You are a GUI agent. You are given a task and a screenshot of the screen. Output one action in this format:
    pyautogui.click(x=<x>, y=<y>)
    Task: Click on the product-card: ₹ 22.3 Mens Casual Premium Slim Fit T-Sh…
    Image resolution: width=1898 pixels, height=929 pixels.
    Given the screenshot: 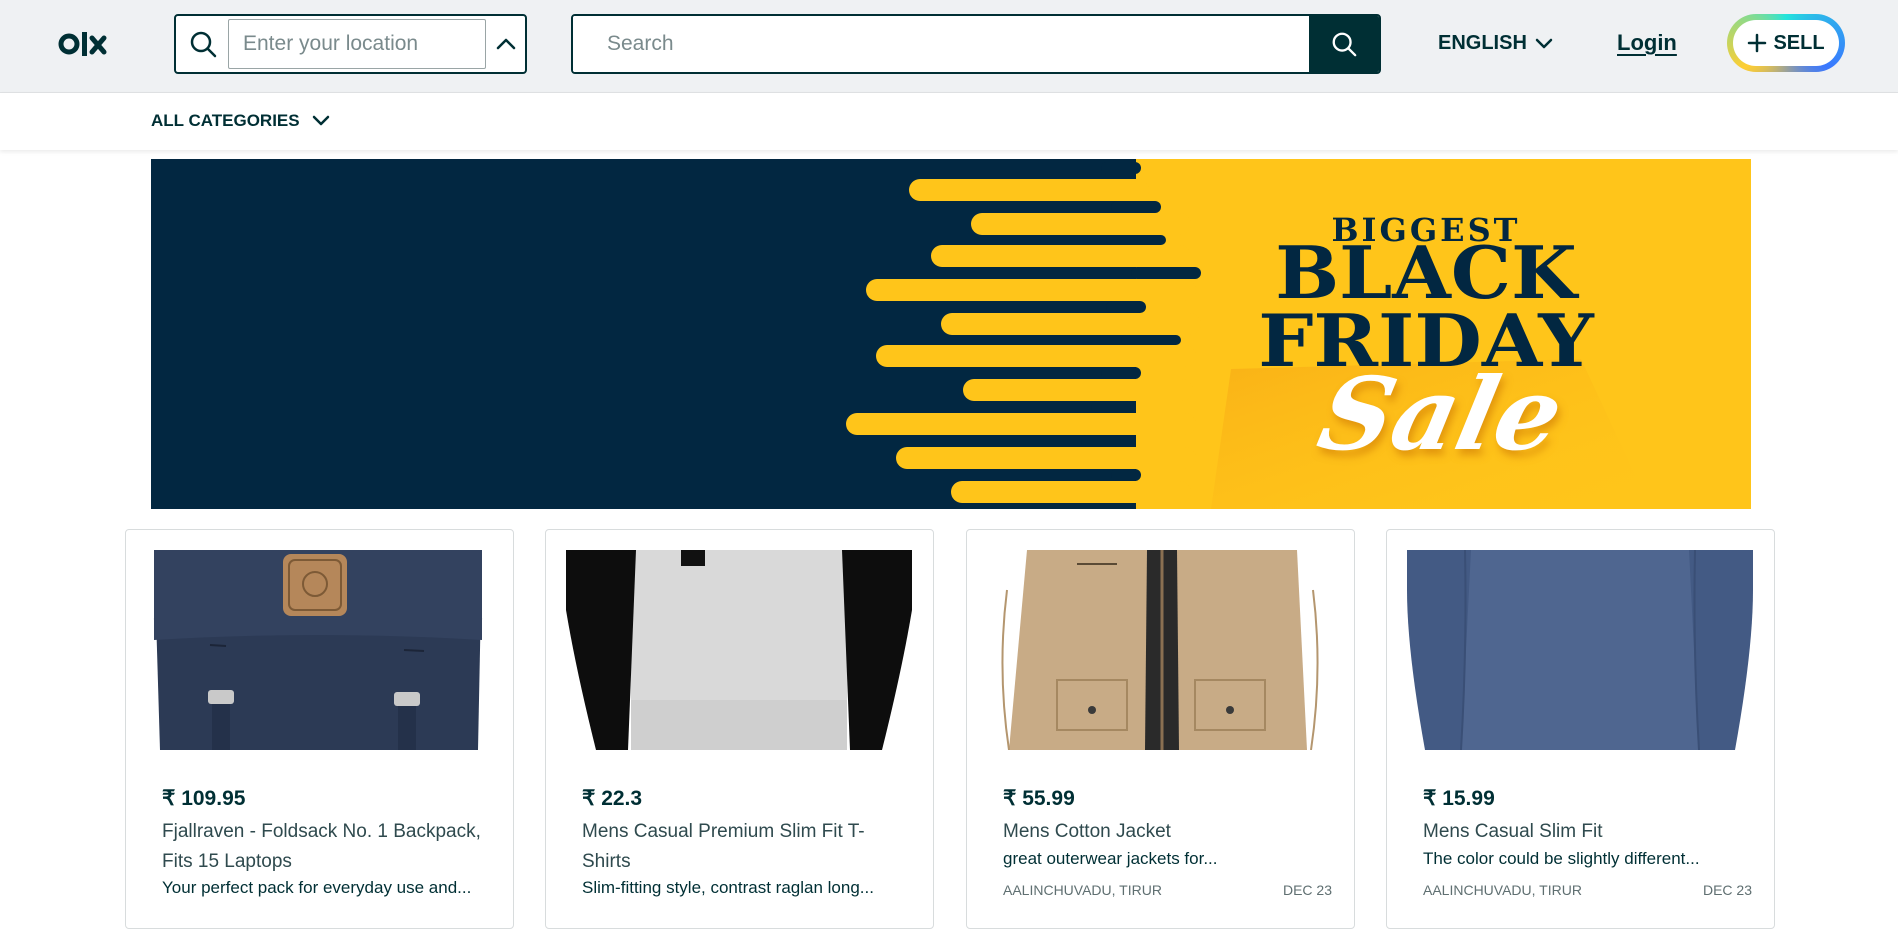 What is the action you would take?
    pyautogui.click(x=739, y=729)
    